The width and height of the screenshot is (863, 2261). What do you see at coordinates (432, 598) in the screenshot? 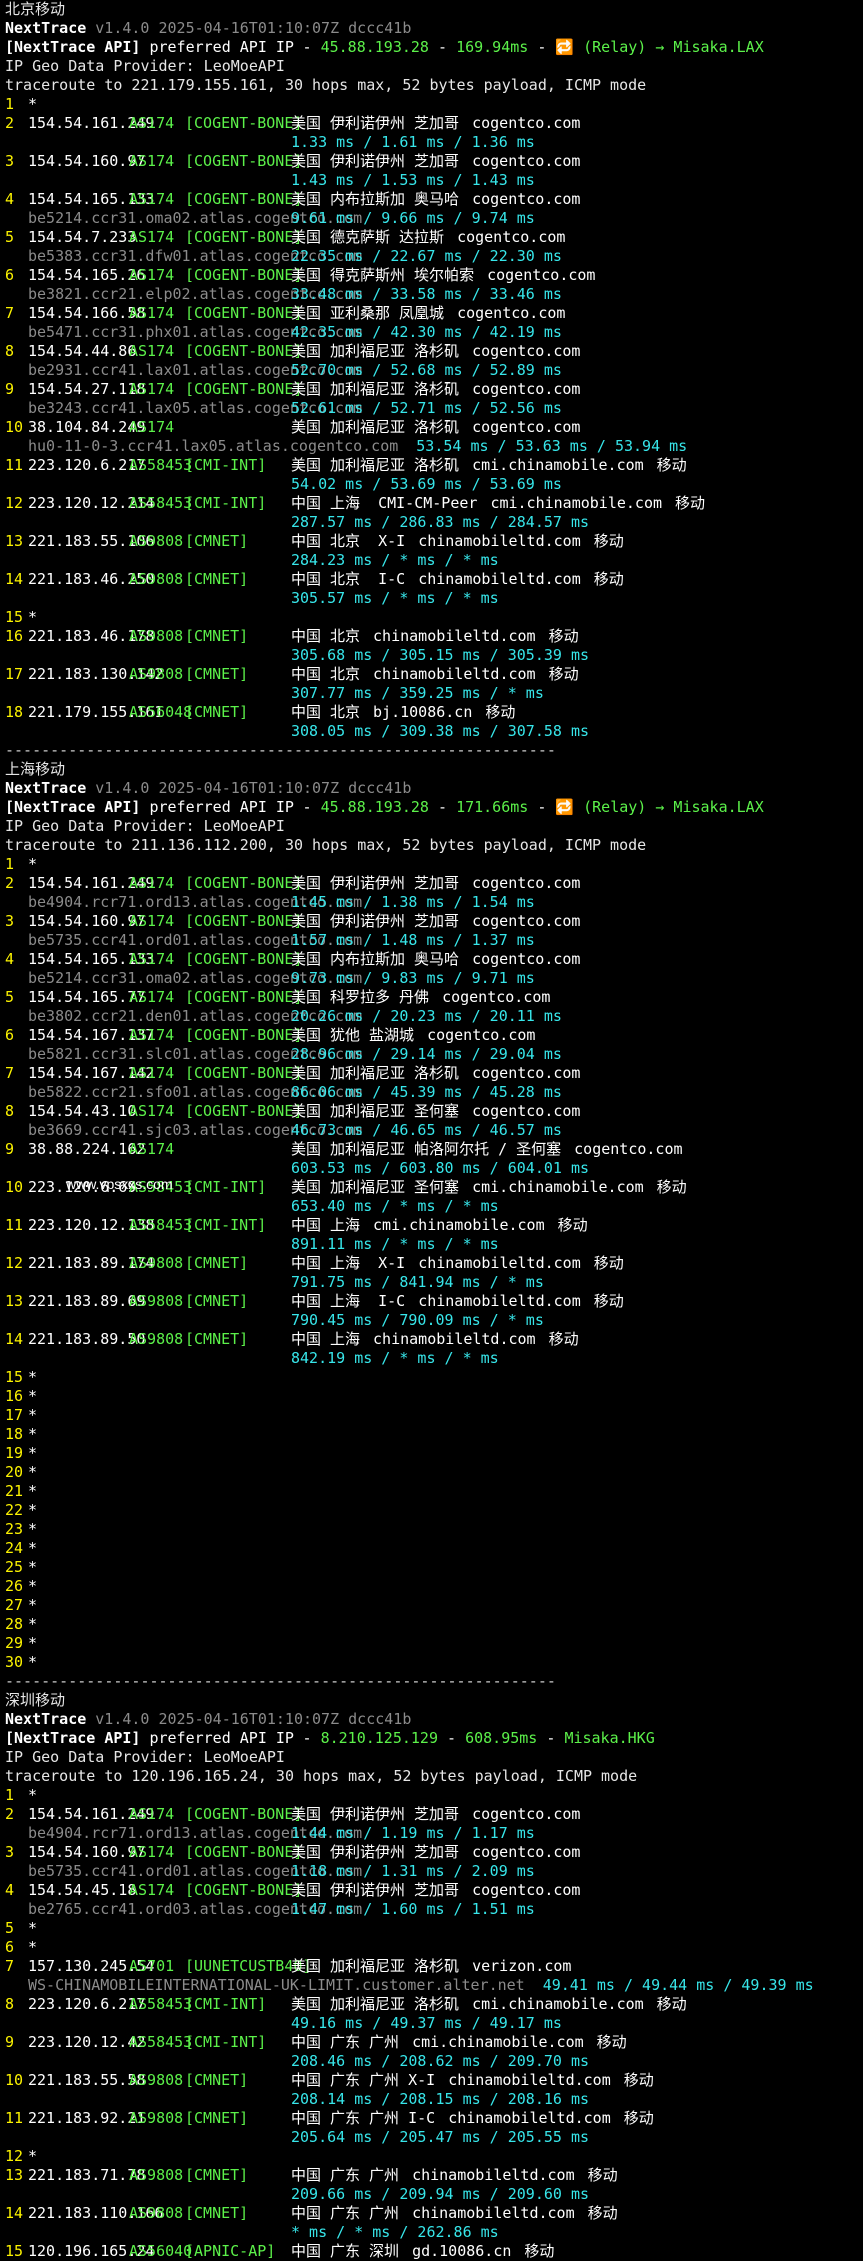
I see `hop-detail-row: 305.57 ms / * ms / * ms` at bounding box center [432, 598].